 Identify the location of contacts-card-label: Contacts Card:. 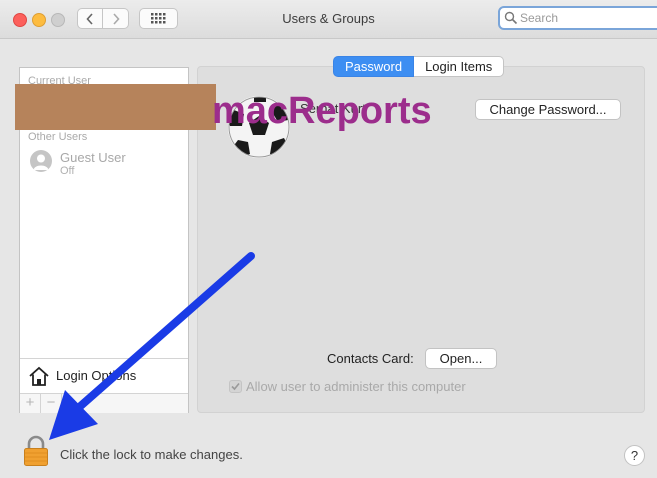
(370, 358).